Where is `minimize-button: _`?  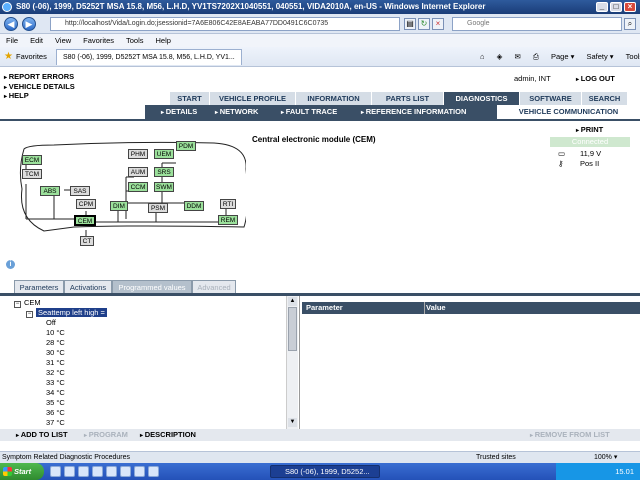
minimize-button: _ is located at coordinates (602, 7).